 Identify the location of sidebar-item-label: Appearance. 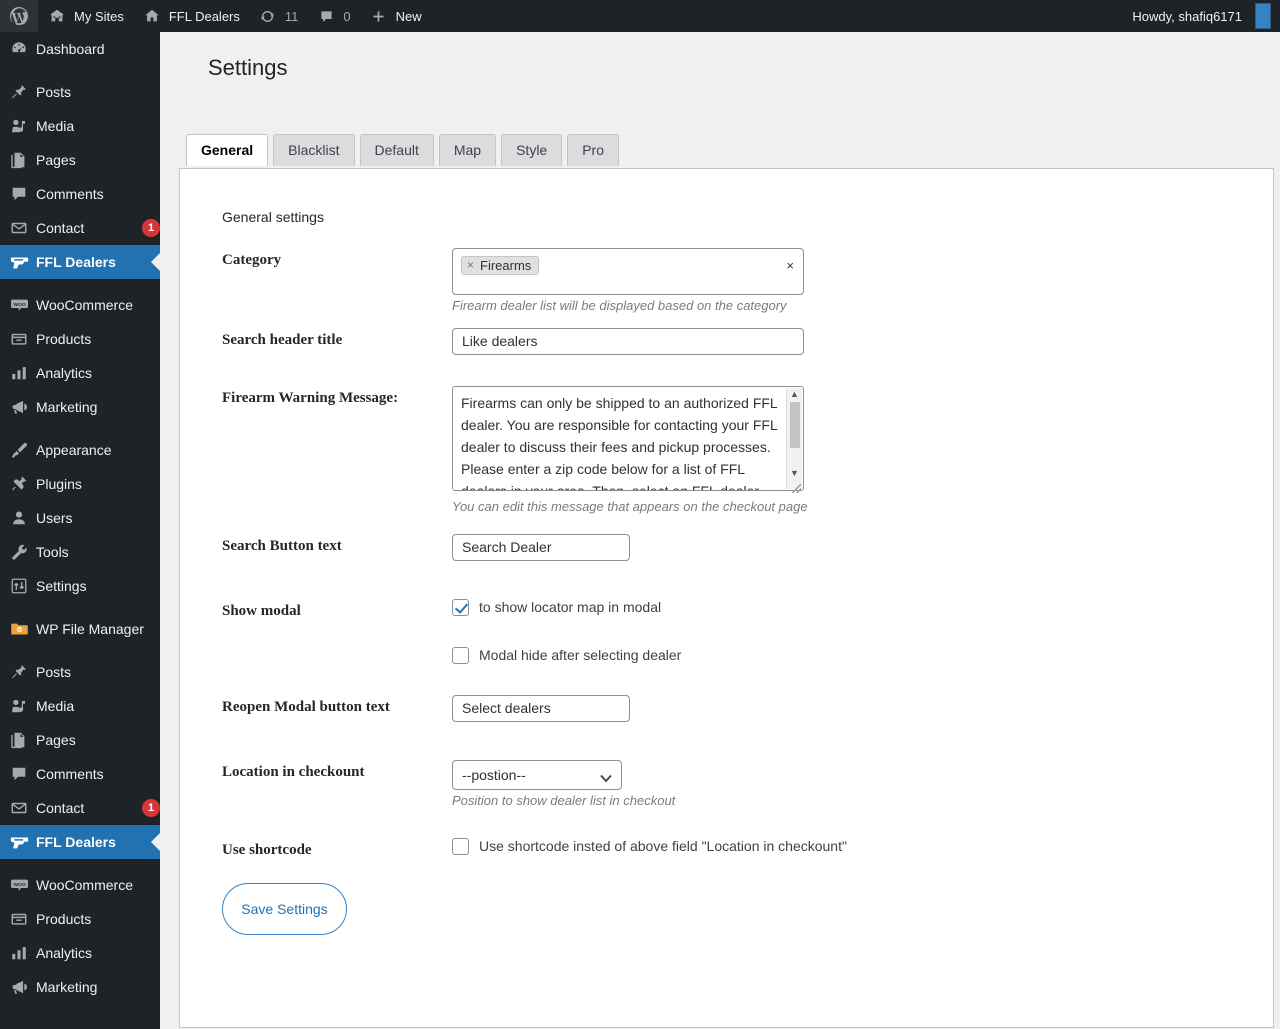
(74, 450).